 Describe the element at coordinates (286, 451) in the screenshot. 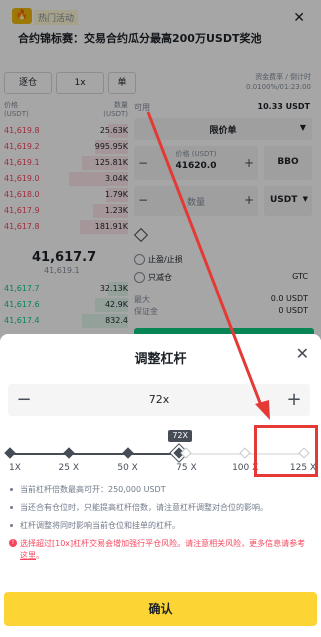

I see `highlight-box` at that location.